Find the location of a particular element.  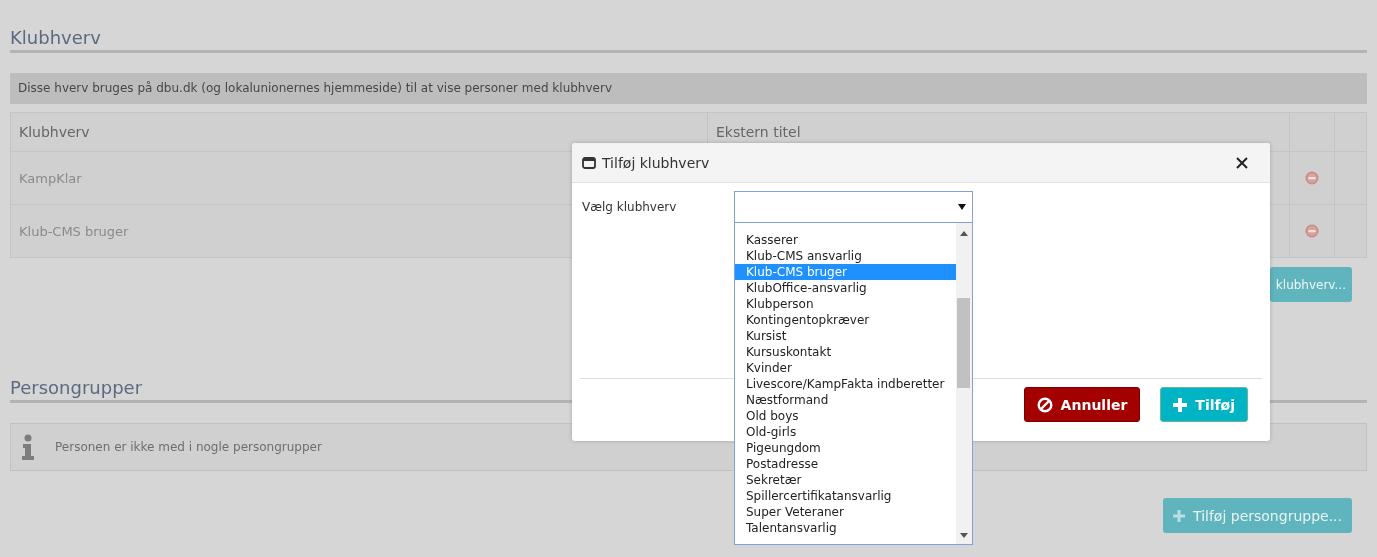

info-icon is located at coordinates (28, 447).